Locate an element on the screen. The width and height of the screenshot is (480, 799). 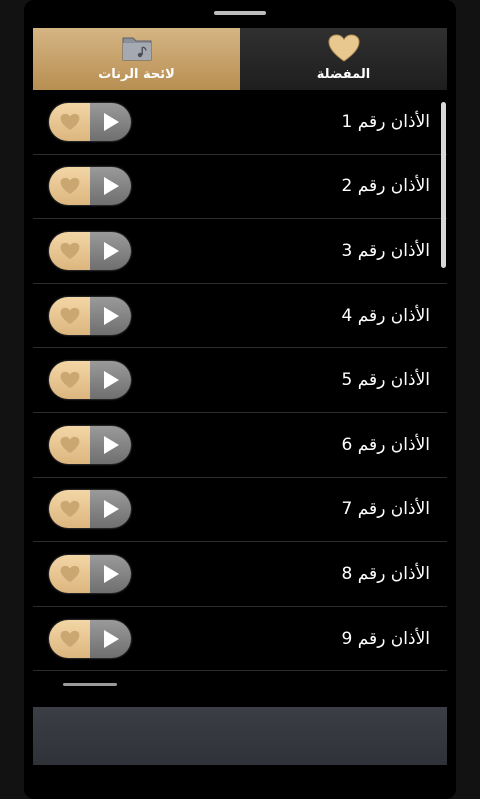
tab-ringtones-list: لائحة الرنات is located at coordinates (136, 59).